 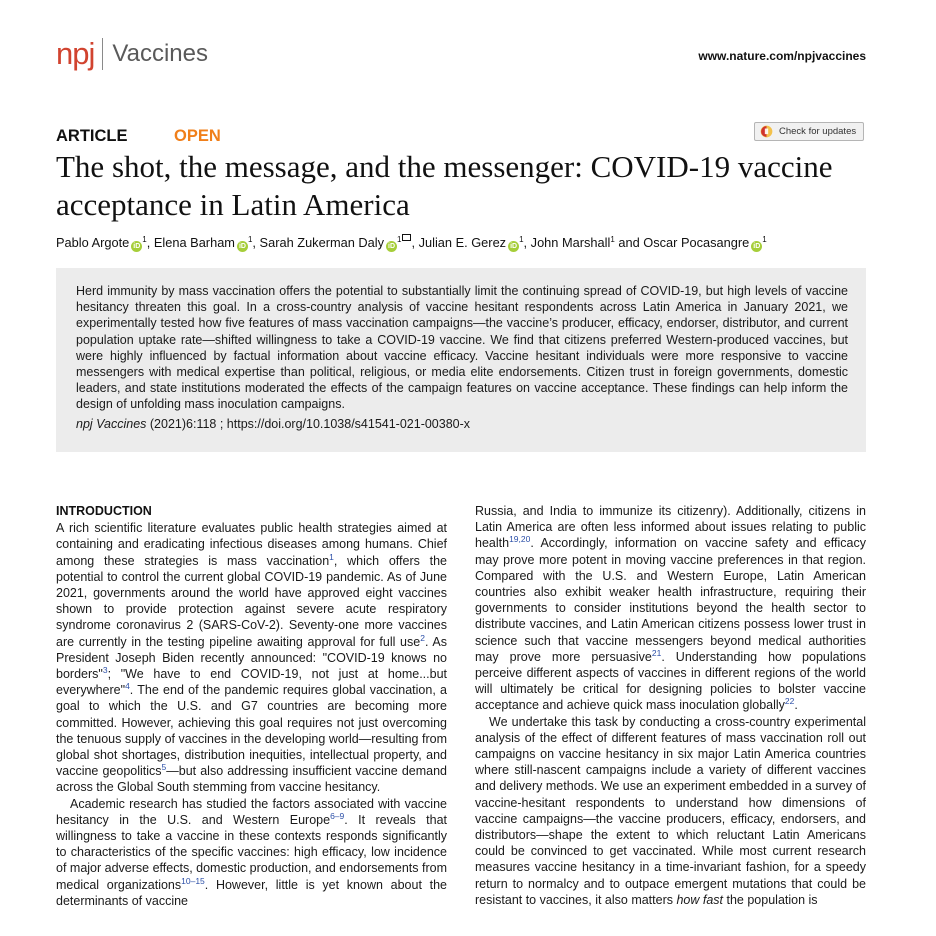 I want to click on open-access-label: OPEN, so click(x=197, y=136).